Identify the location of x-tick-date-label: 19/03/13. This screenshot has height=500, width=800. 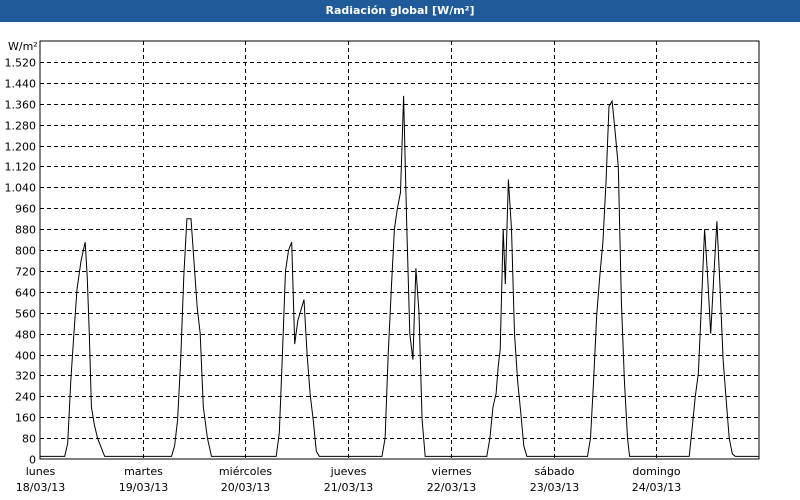
(143, 487).